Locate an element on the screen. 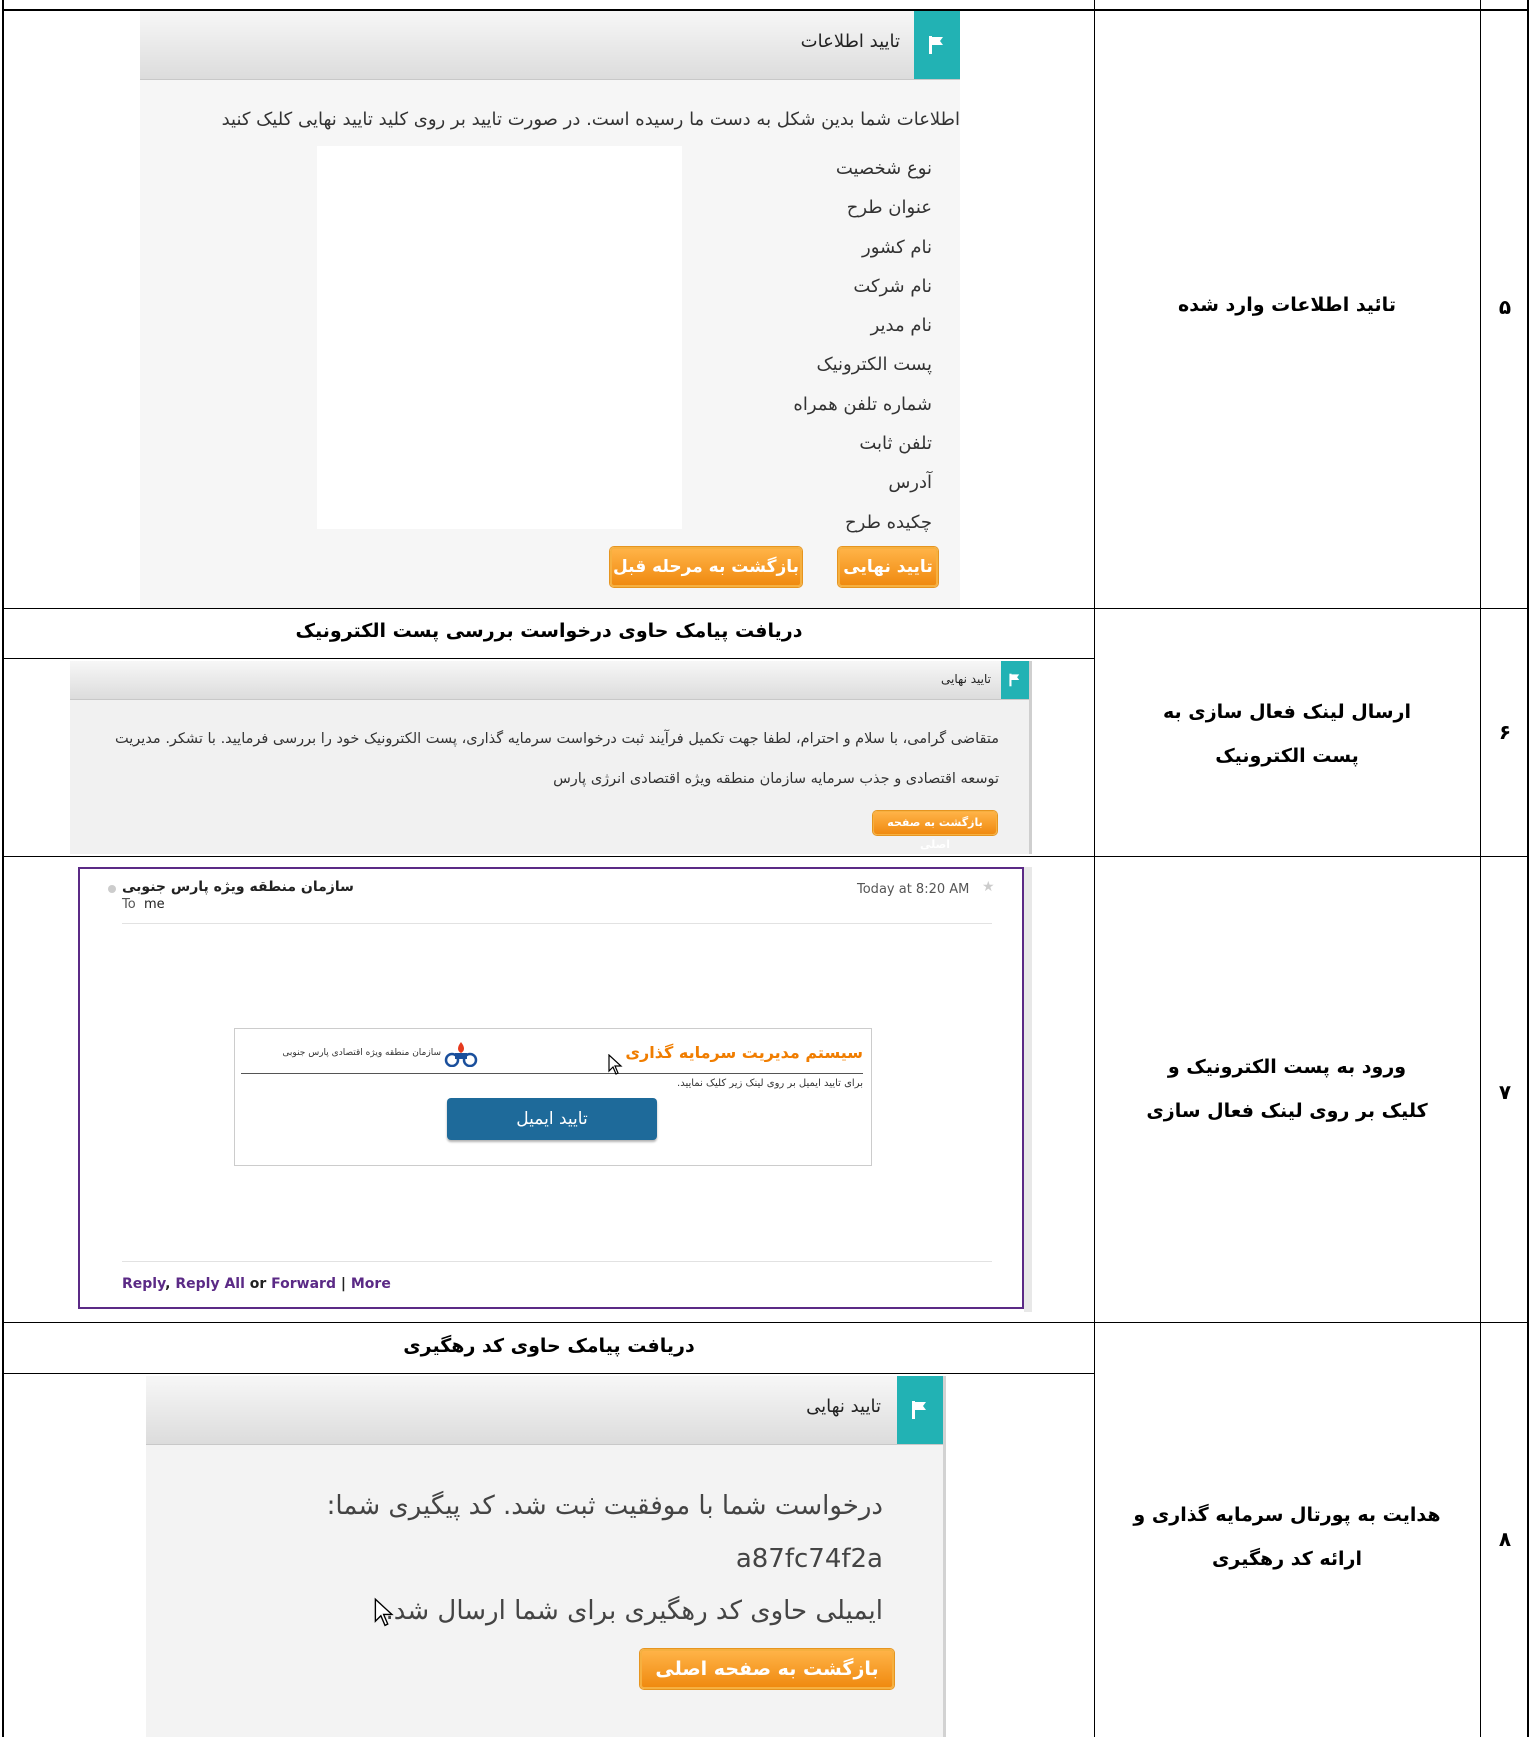 This screenshot has width=1531, height=1737. star-icon: ★ is located at coordinates (988, 887).